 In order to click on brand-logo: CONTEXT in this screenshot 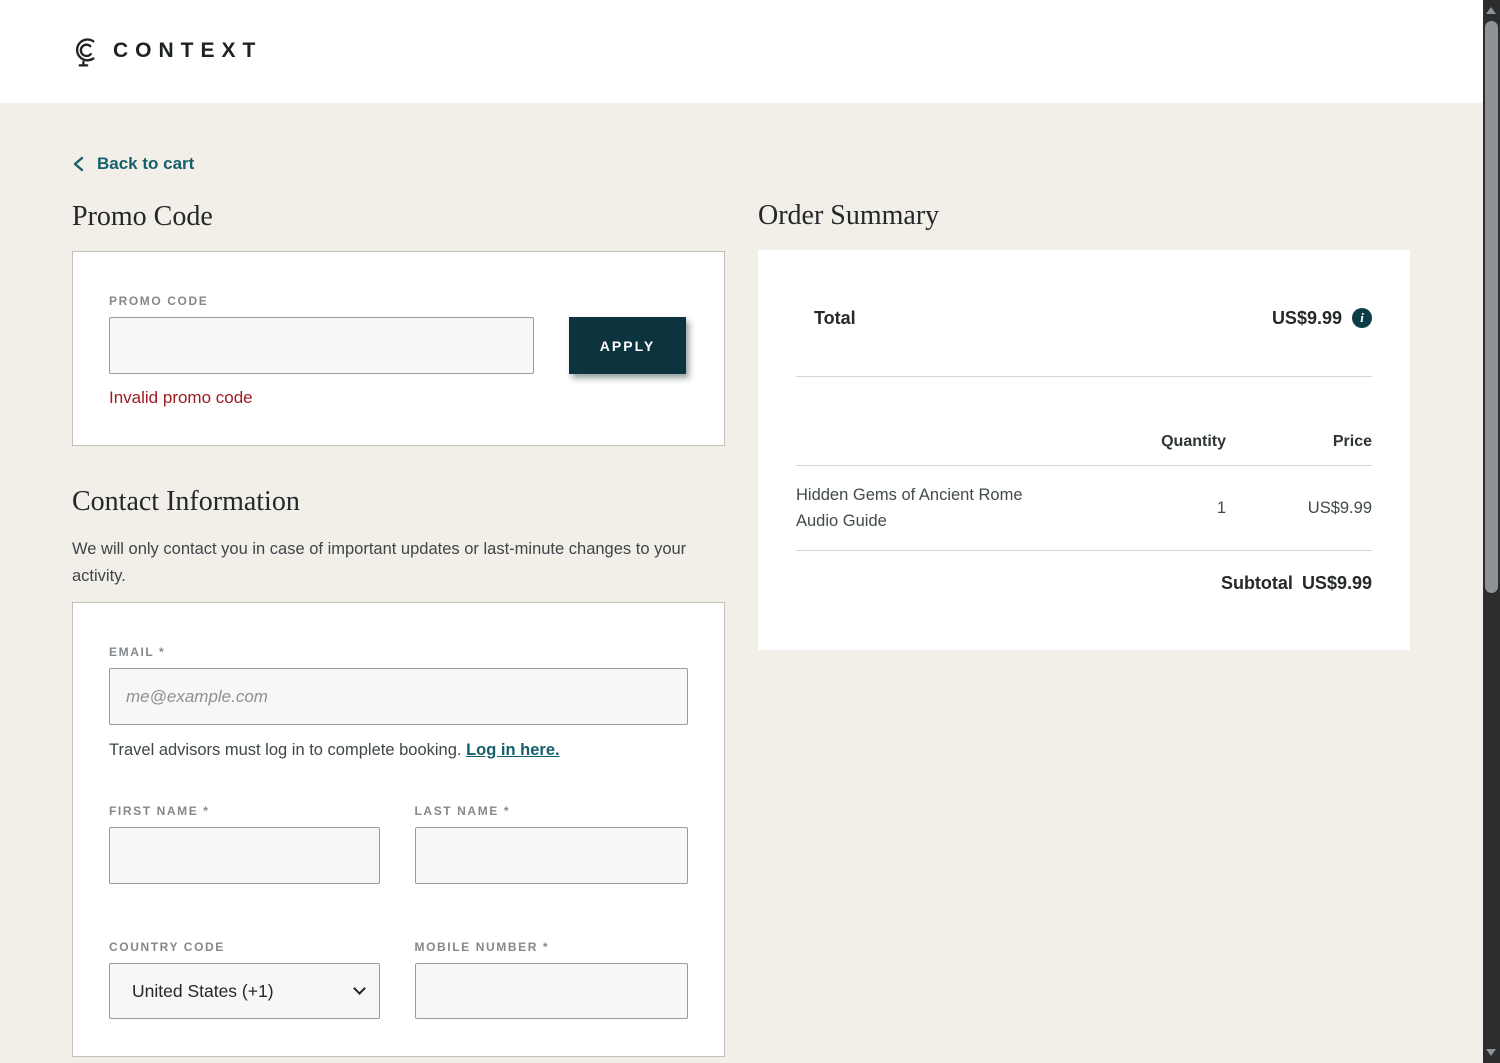, I will do `click(166, 51)`.